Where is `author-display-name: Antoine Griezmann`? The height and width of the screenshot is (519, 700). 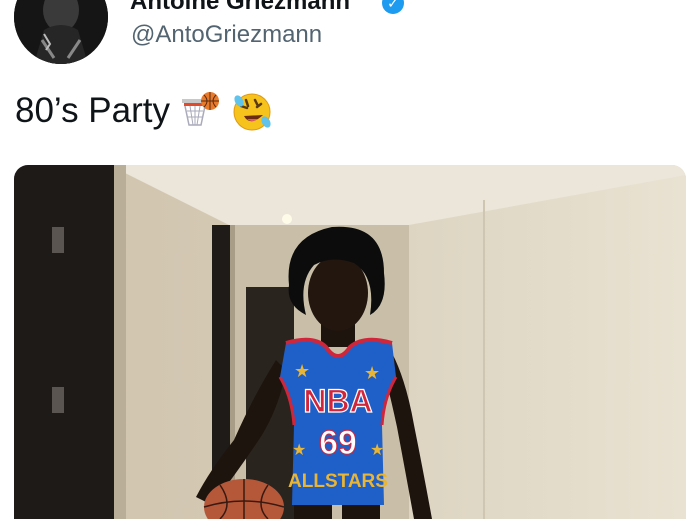 author-display-name: Antoine Griezmann is located at coordinates (240, 8).